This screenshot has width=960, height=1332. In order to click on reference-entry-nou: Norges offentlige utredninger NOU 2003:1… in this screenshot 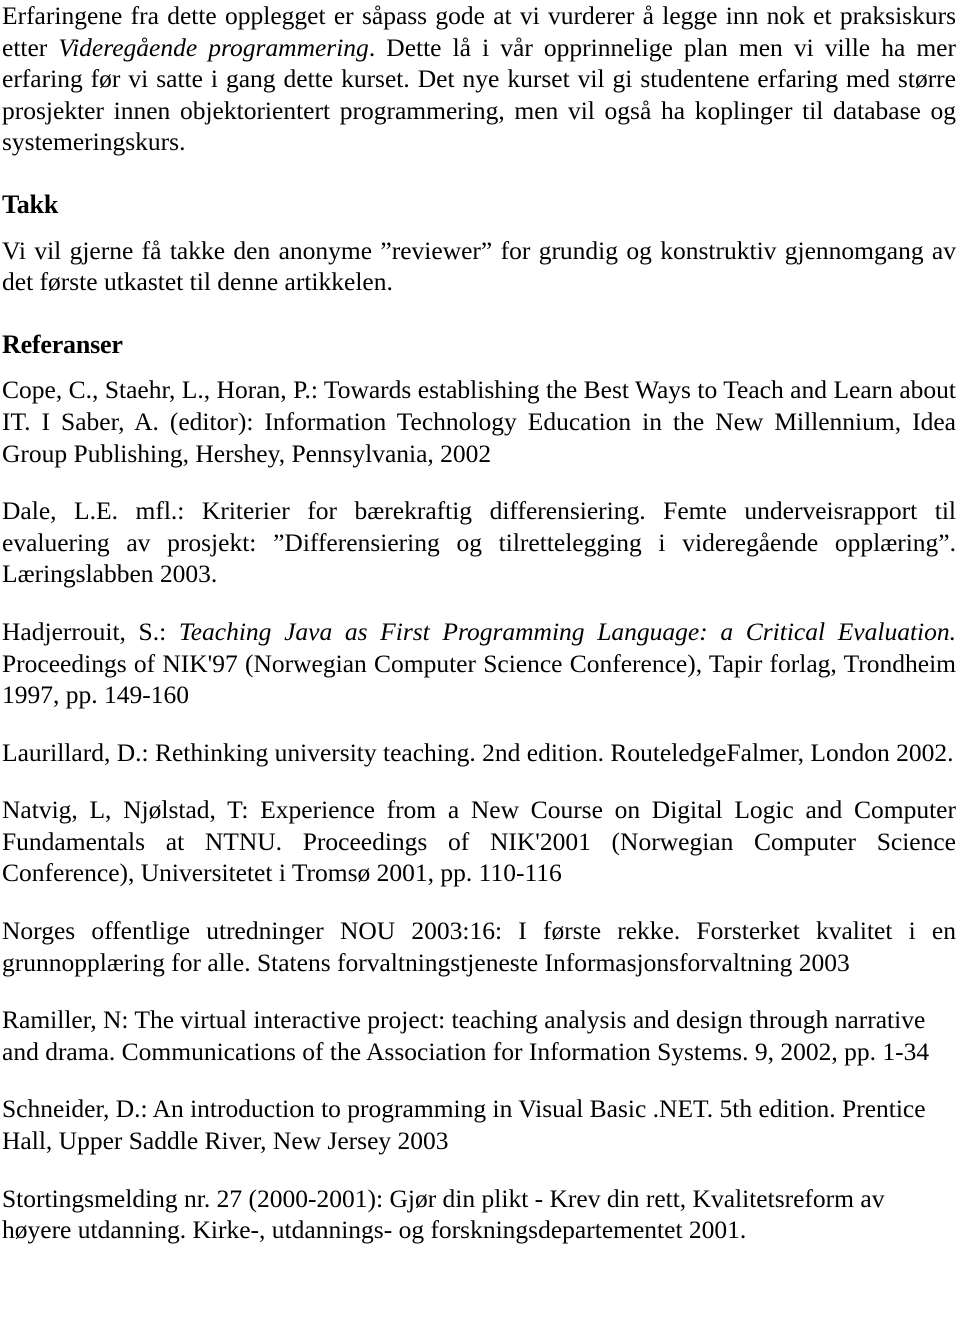, I will do `click(479, 946)`.